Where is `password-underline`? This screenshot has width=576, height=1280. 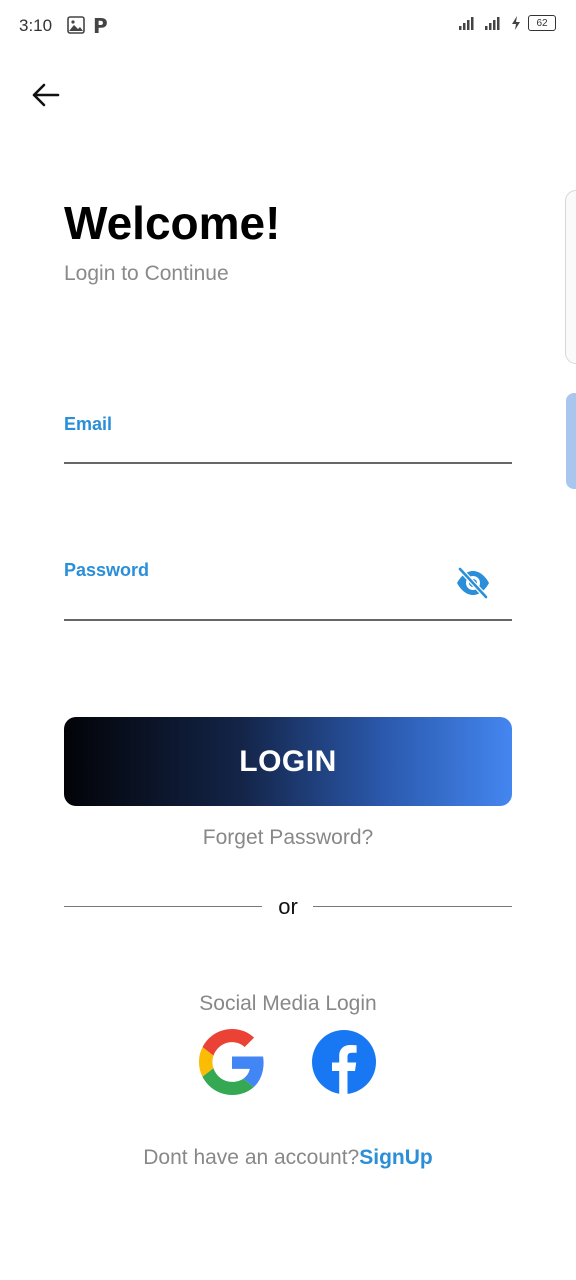 password-underline is located at coordinates (288, 620).